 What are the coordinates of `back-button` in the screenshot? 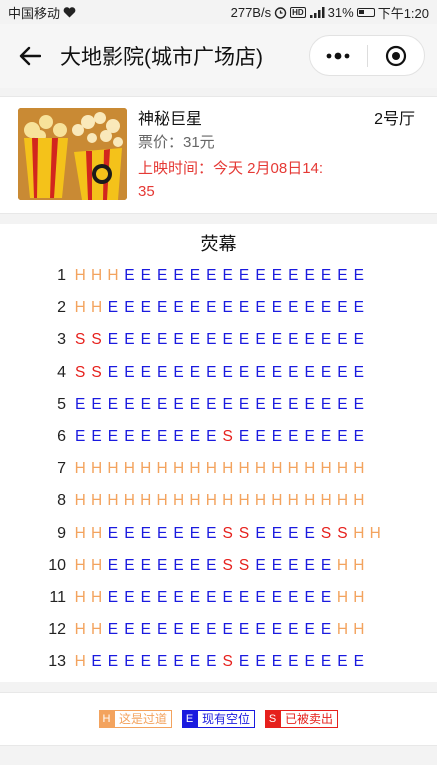 It's located at (30, 56).